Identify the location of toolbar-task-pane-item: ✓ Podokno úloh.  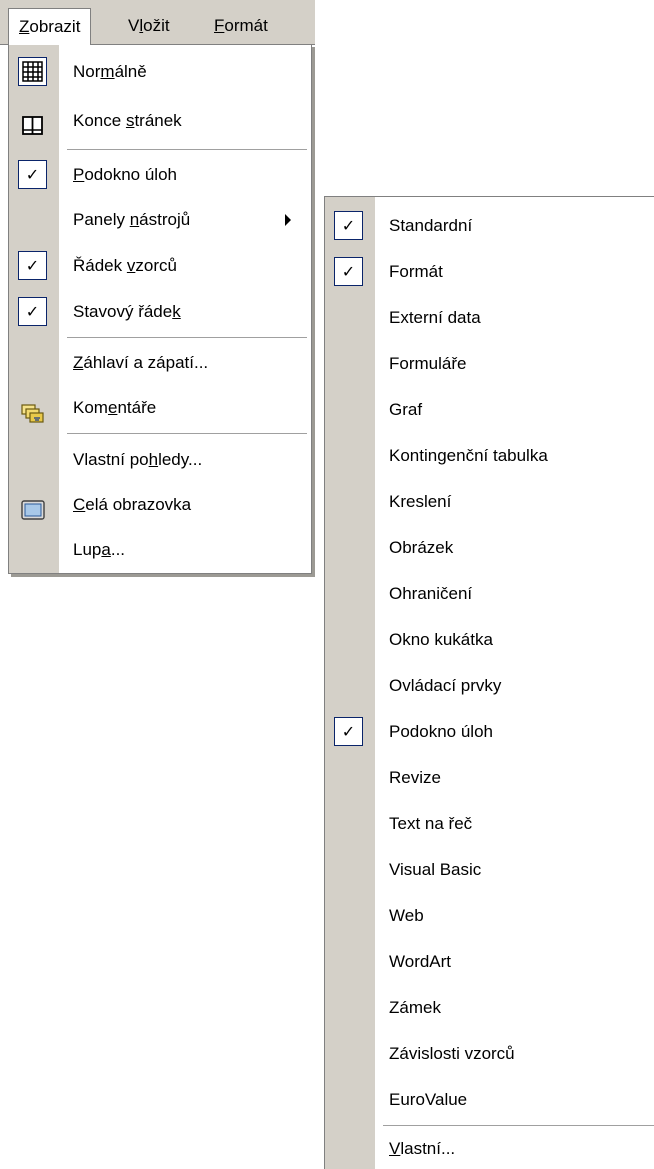
(489, 732).